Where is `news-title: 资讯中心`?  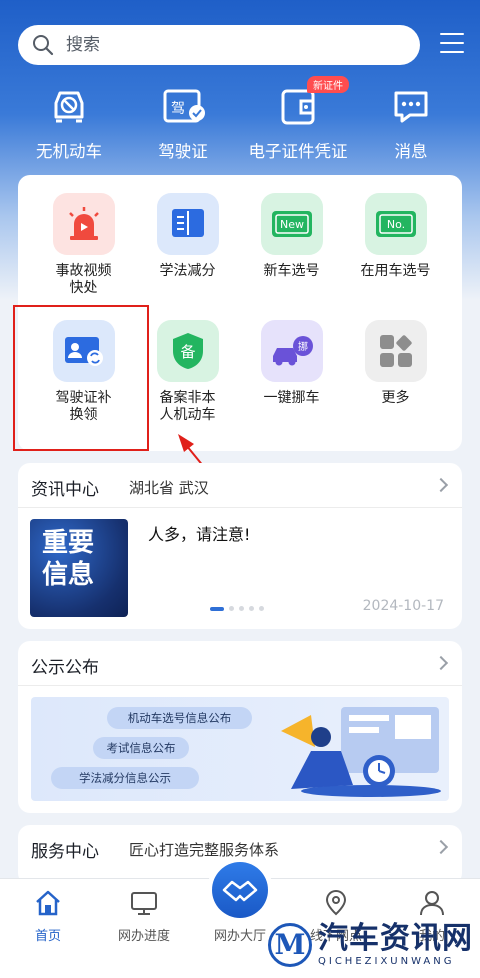
news-title: 资讯中心 is located at coordinates (65, 490).